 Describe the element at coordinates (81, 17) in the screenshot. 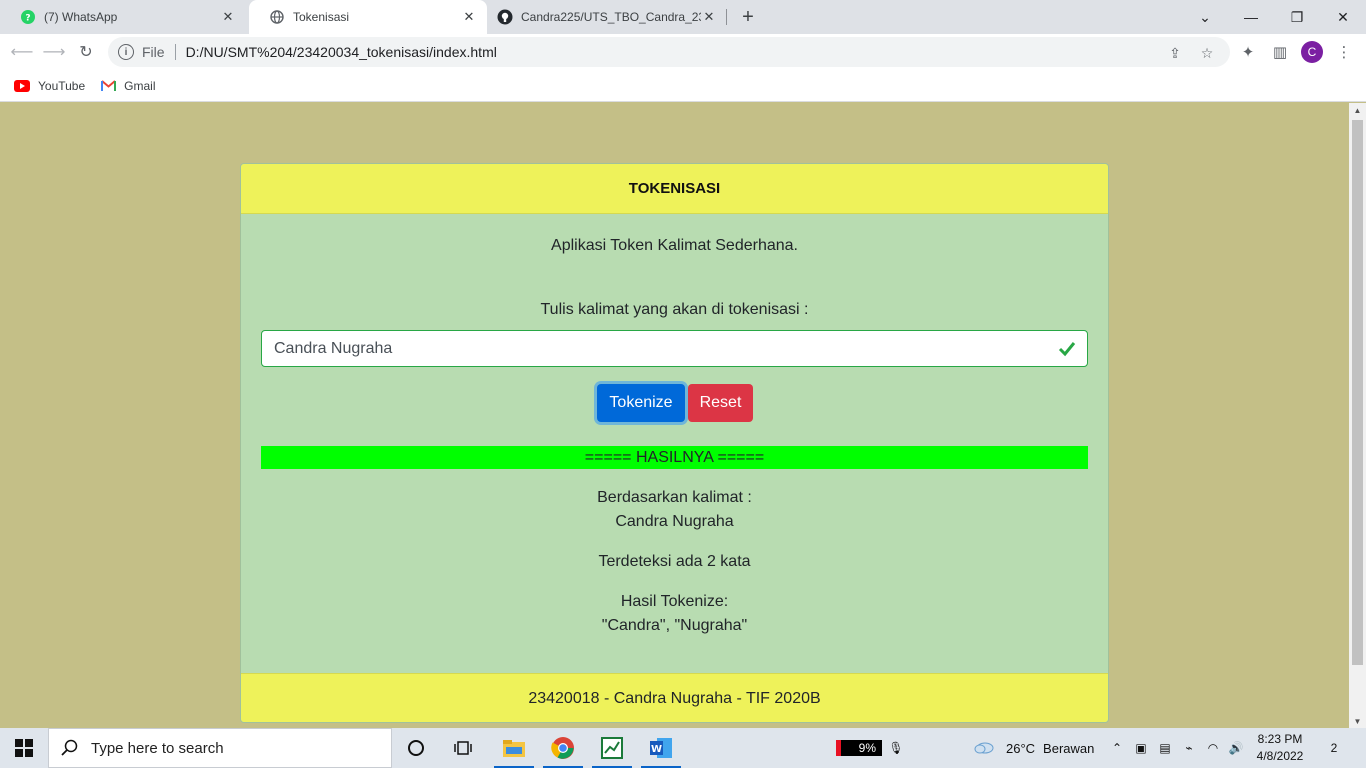

I see `tab-title: (7) WhatsApp` at that location.